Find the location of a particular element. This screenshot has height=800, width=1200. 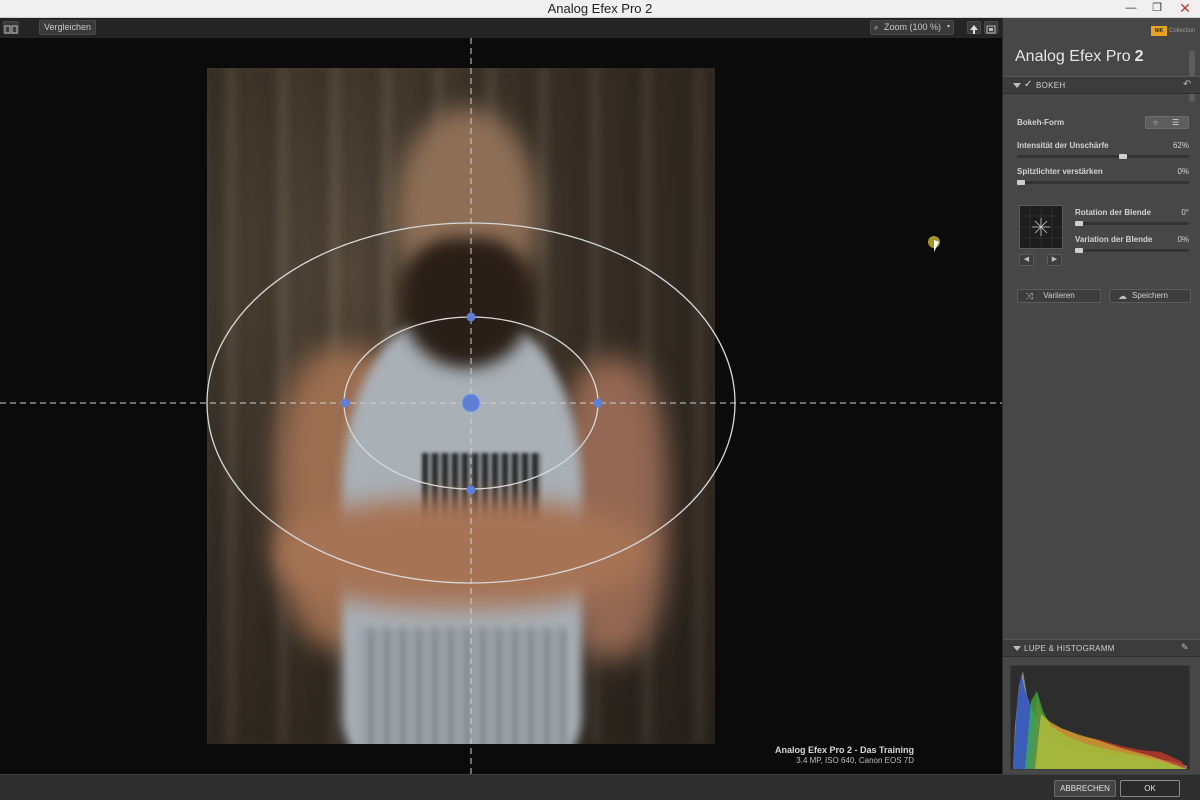

window-titlebar: Analog Efex Pro 2 — ❐ ✕ is located at coordinates (600, 9).